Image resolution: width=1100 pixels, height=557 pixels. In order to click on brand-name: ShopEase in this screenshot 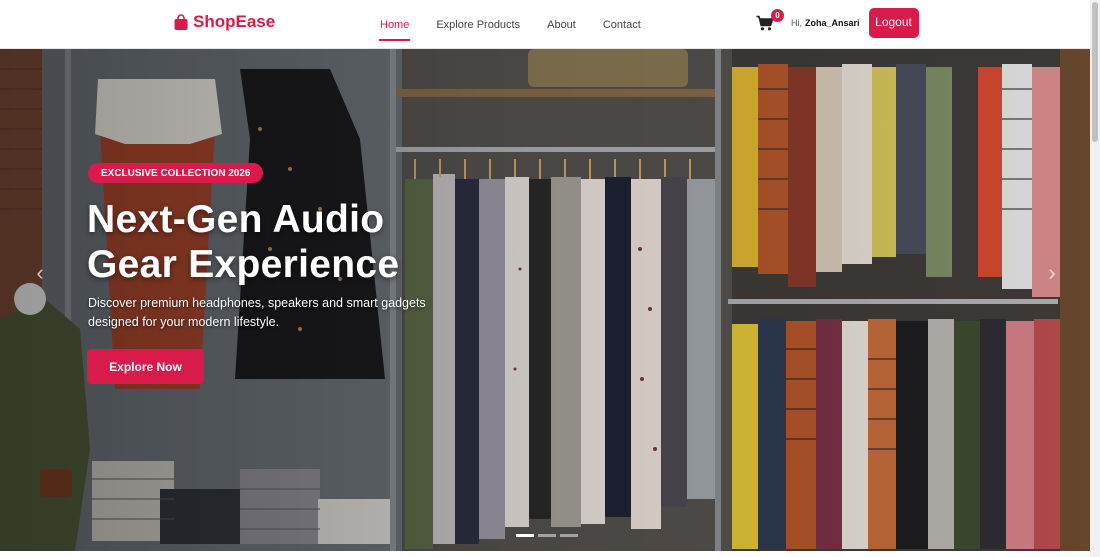, I will do `click(234, 21)`.